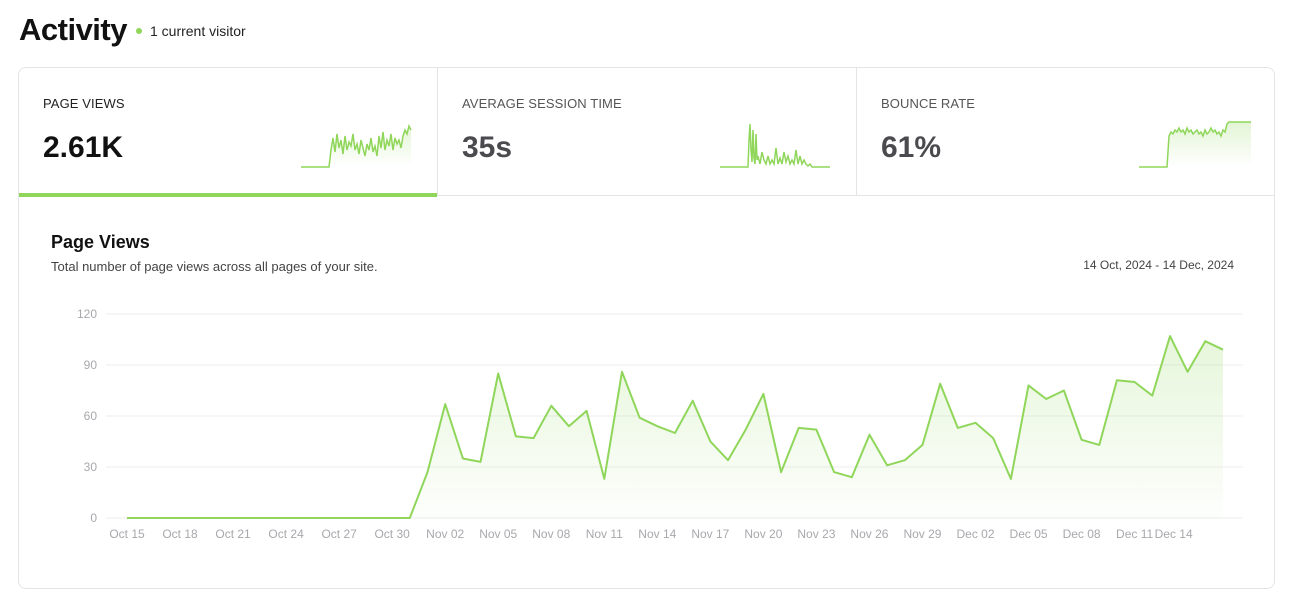  What do you see at coordinates (869, 534) in the screenshot?
I see `x-tick-label: Nov 26` at bounding box center [869, 534].